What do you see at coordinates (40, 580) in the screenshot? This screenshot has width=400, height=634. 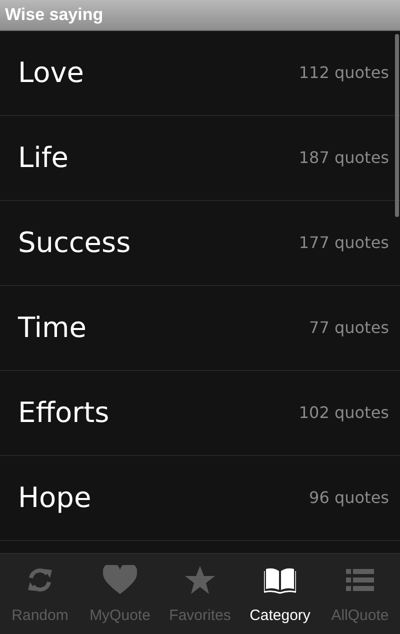 I see `refresh-icon` at bounding box center [40, 580].